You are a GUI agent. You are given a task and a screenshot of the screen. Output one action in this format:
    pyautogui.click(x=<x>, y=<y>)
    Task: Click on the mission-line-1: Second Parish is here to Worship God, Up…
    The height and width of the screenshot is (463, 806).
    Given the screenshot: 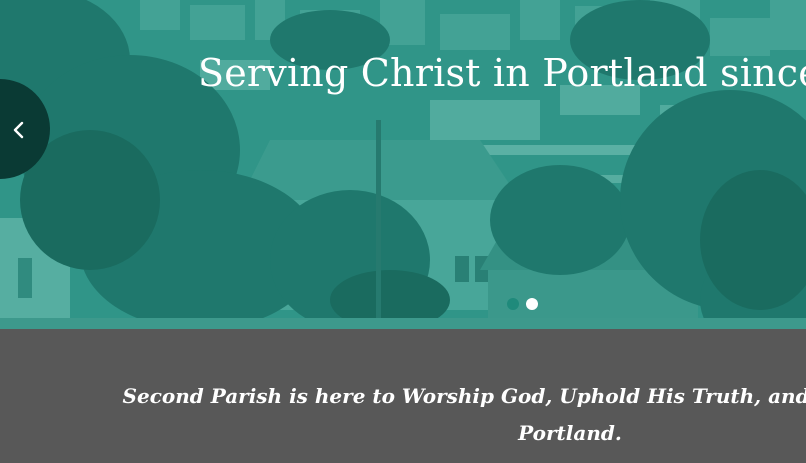 What is the action you would take?
    pyautogui.click(x=464, y=396)
    